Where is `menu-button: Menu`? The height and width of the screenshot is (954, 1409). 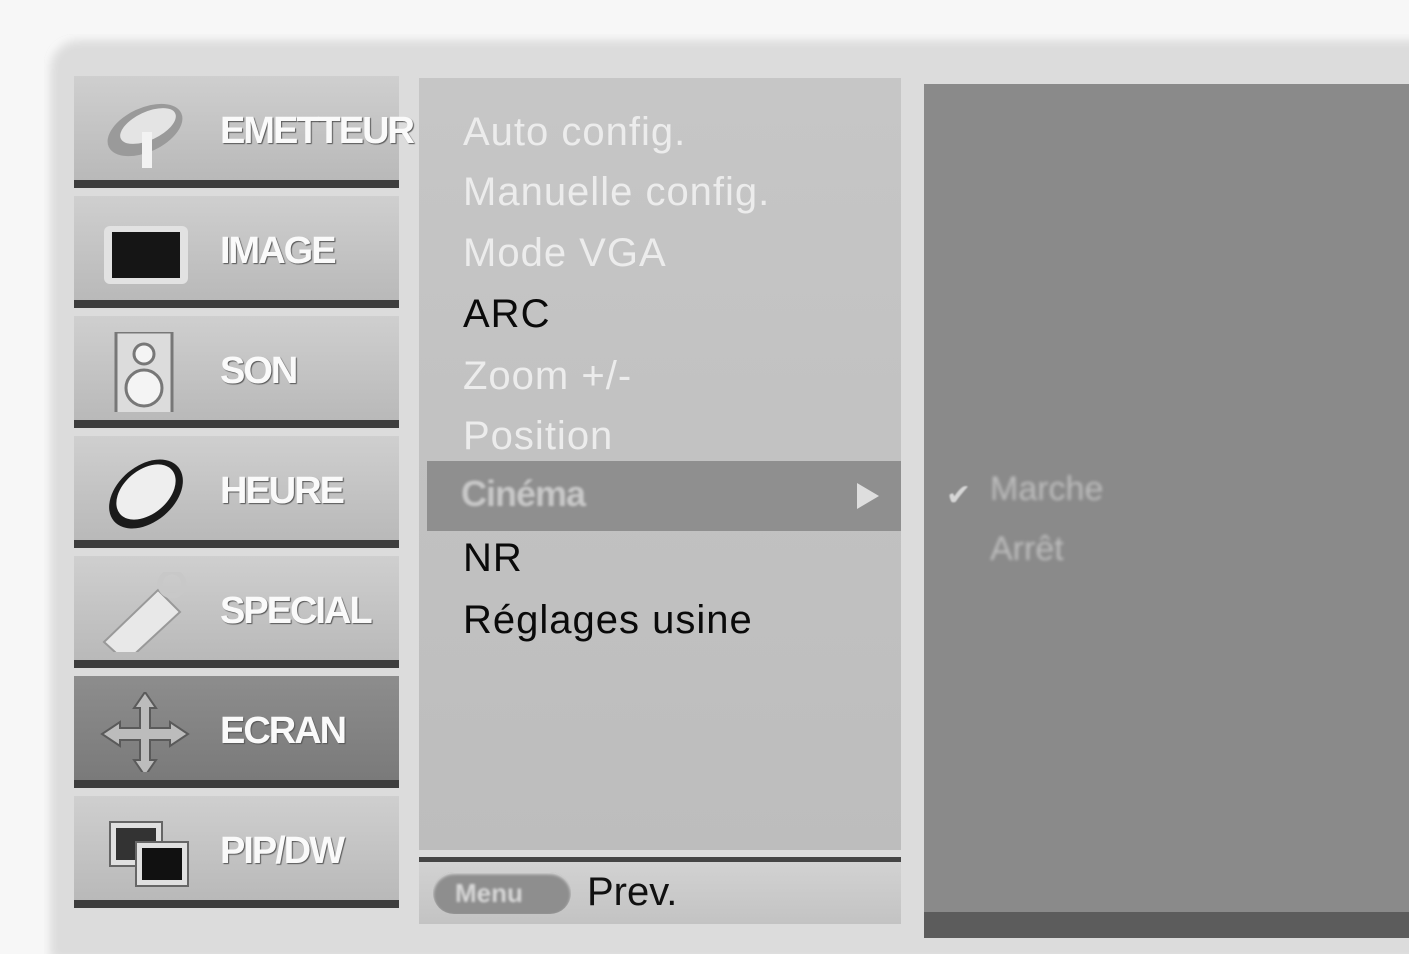
menu-button: Menu is located at coordinates (502, 893).